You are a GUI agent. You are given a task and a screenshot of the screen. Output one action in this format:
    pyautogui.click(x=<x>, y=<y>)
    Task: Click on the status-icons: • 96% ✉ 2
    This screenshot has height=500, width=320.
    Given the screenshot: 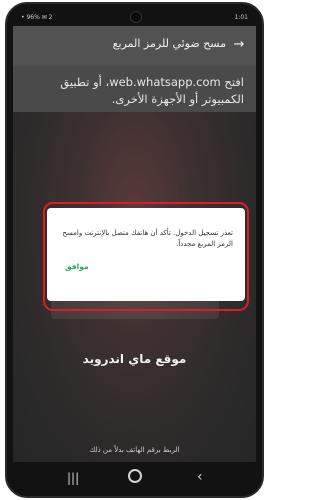 What is the action you would take?
    pyautogui.click(x=37, y=17)
    